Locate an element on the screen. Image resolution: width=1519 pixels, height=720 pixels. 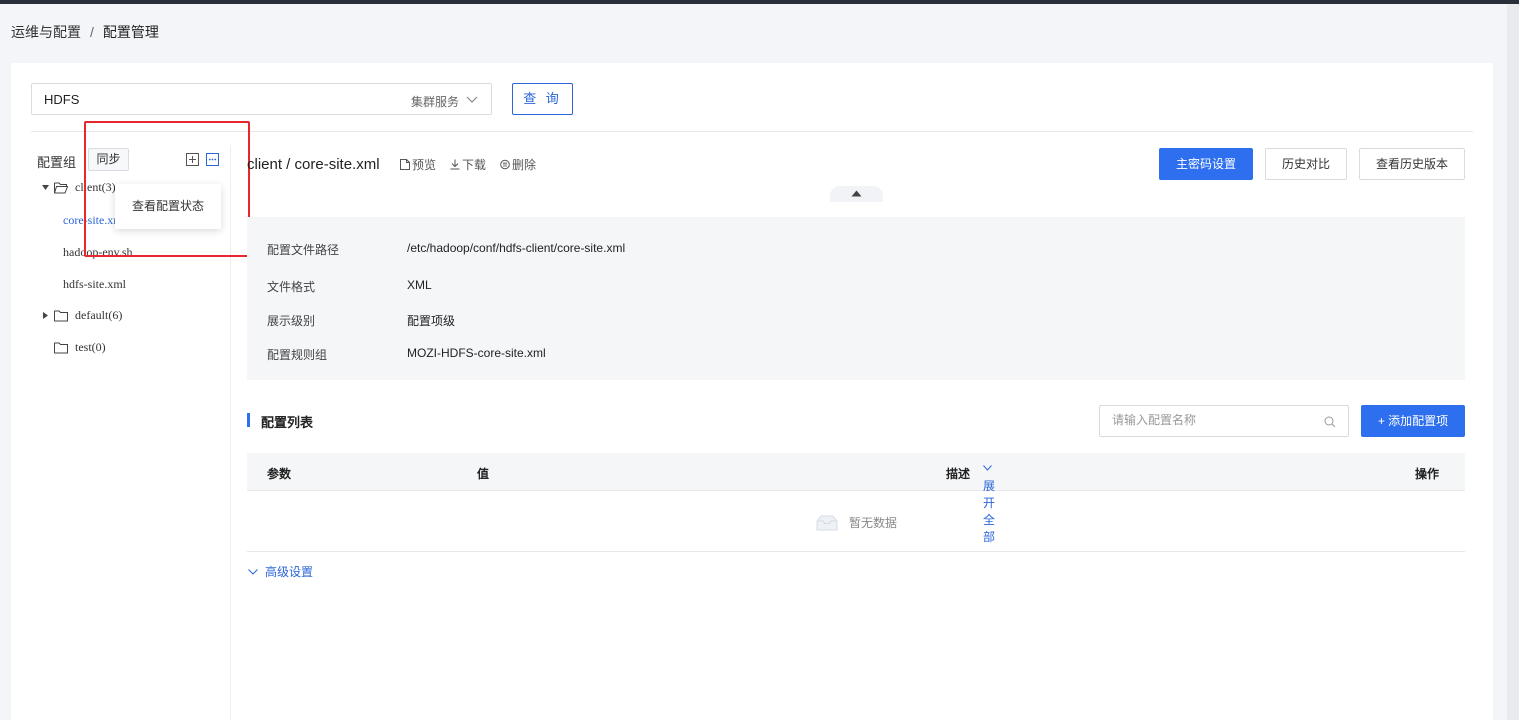
download-icon is located at coordinates (455, 164).